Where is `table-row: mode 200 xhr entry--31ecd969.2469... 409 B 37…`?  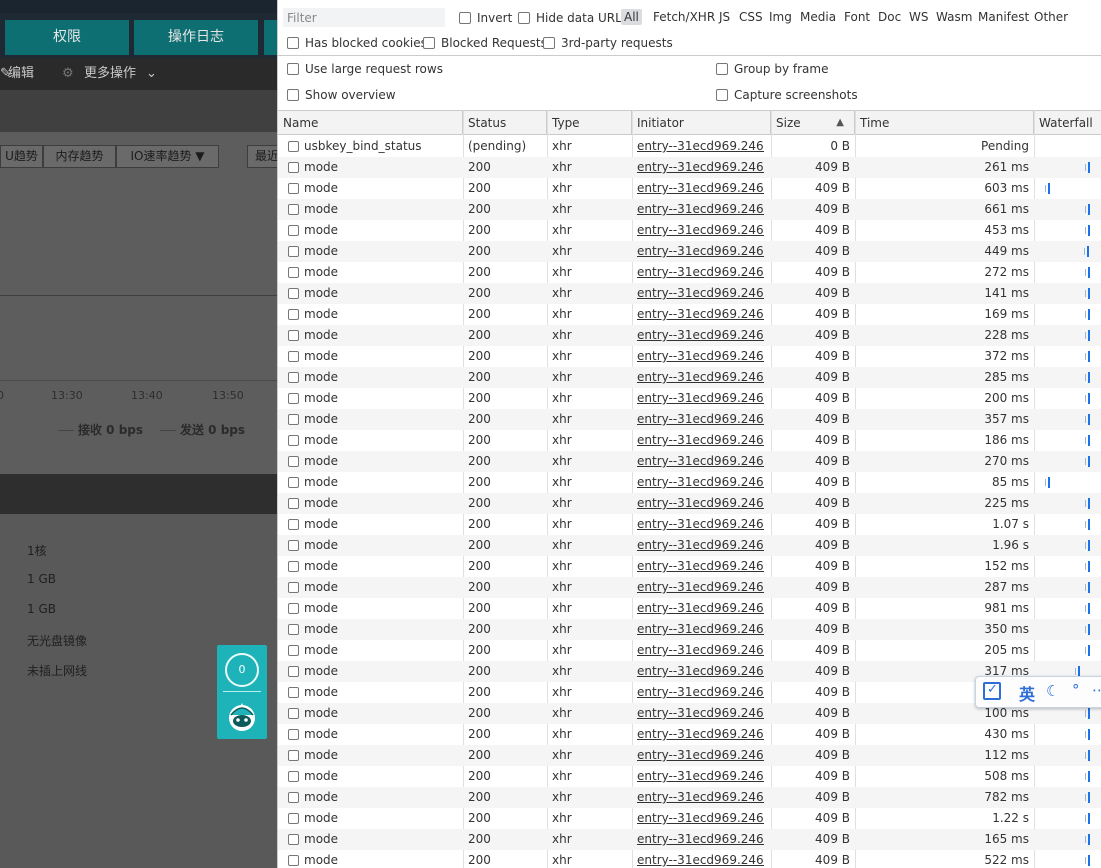 table-row: mode 200 xhr entry--31ecd969.2469... 409 B 37… is located at coordinates (689, 356).